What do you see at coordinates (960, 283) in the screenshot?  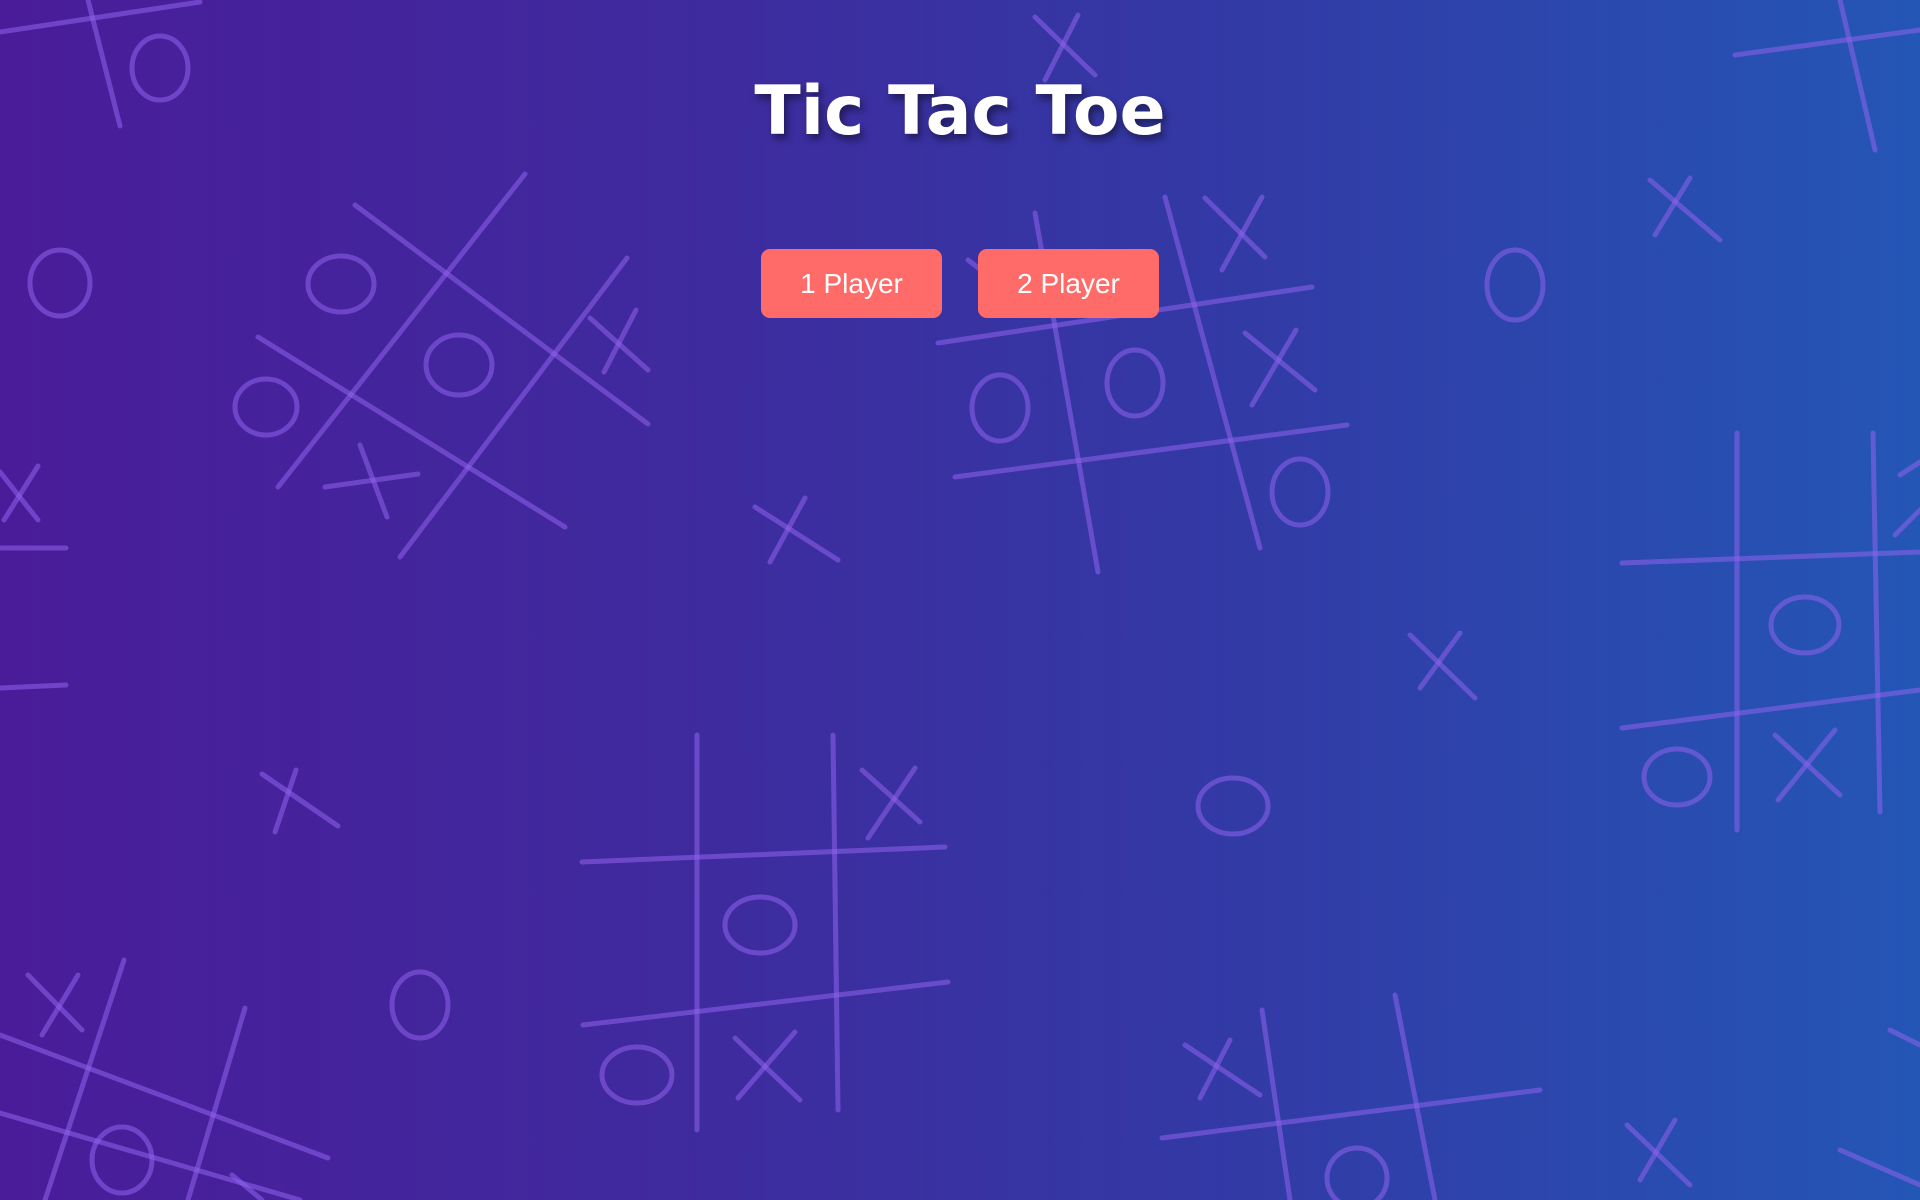 I see `game-mode-selector: 1 Player 2 Player` at bounding box center [960, 283].